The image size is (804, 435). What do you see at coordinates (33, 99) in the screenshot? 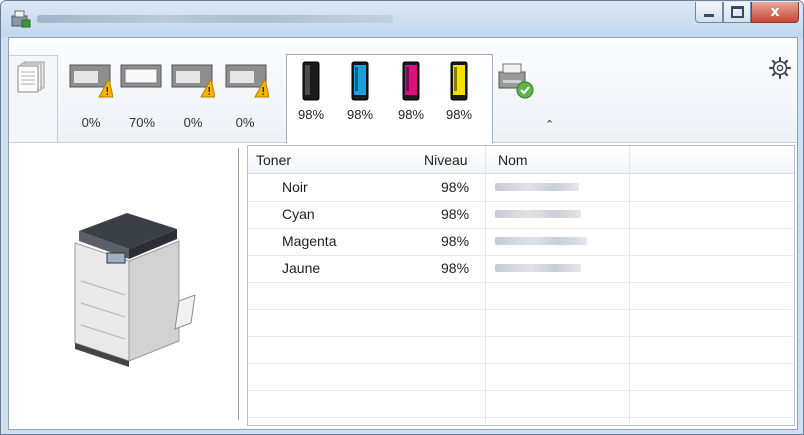
I see `job-list-button` at bounding box center [33, 99].